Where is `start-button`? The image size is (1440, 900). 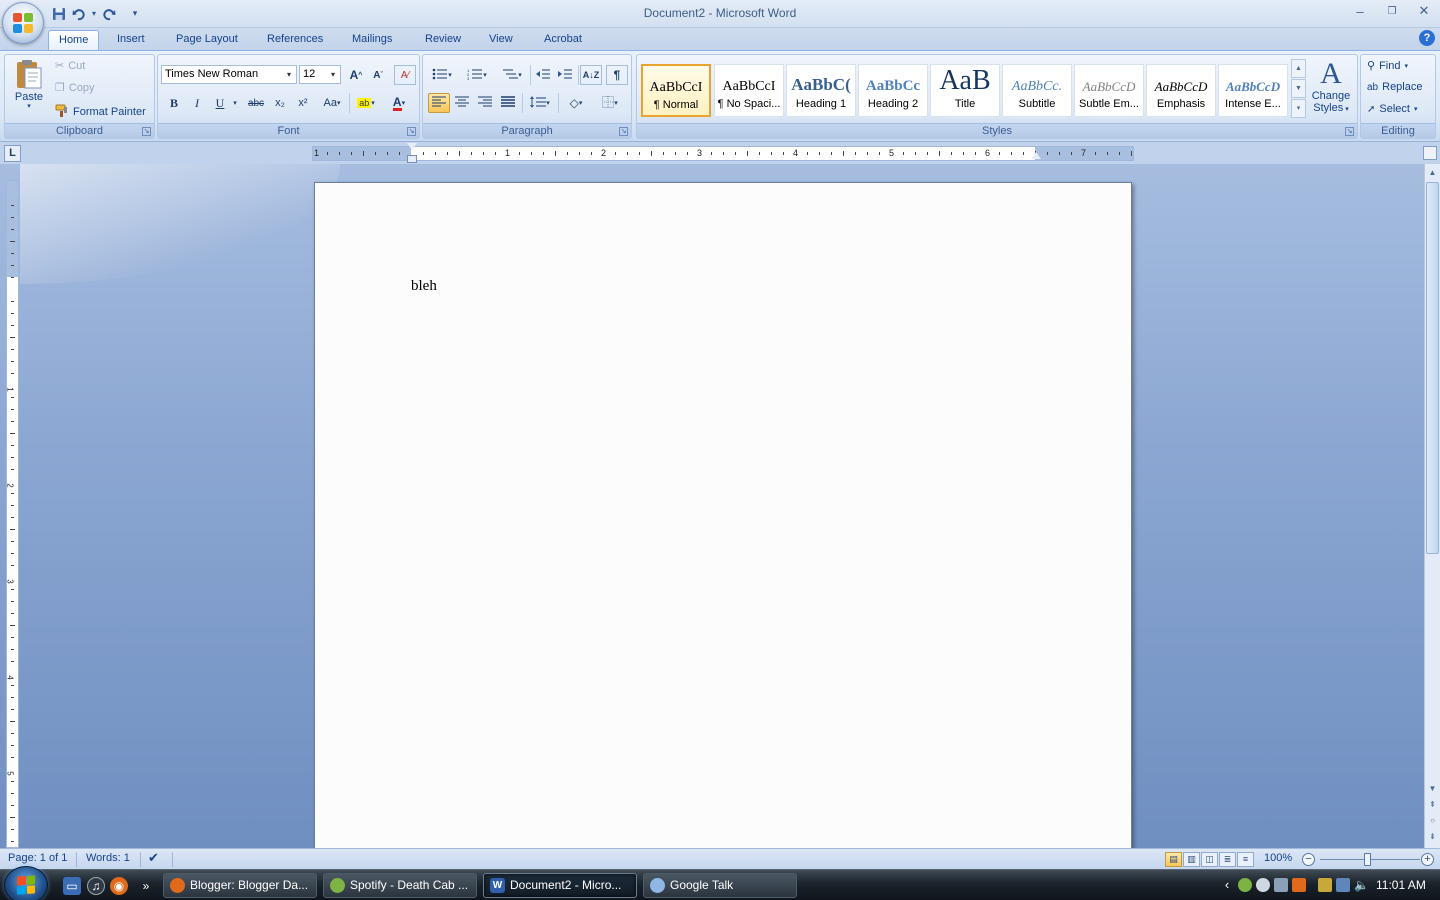
start-button is located at coordinates (26, 883).